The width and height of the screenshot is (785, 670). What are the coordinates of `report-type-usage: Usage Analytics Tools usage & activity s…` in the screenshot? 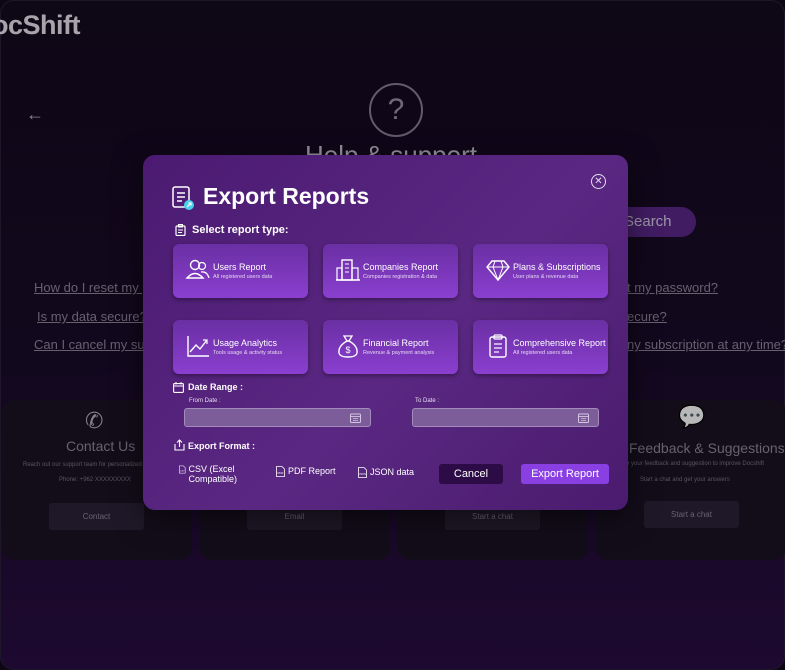 It's located at (240, 347).